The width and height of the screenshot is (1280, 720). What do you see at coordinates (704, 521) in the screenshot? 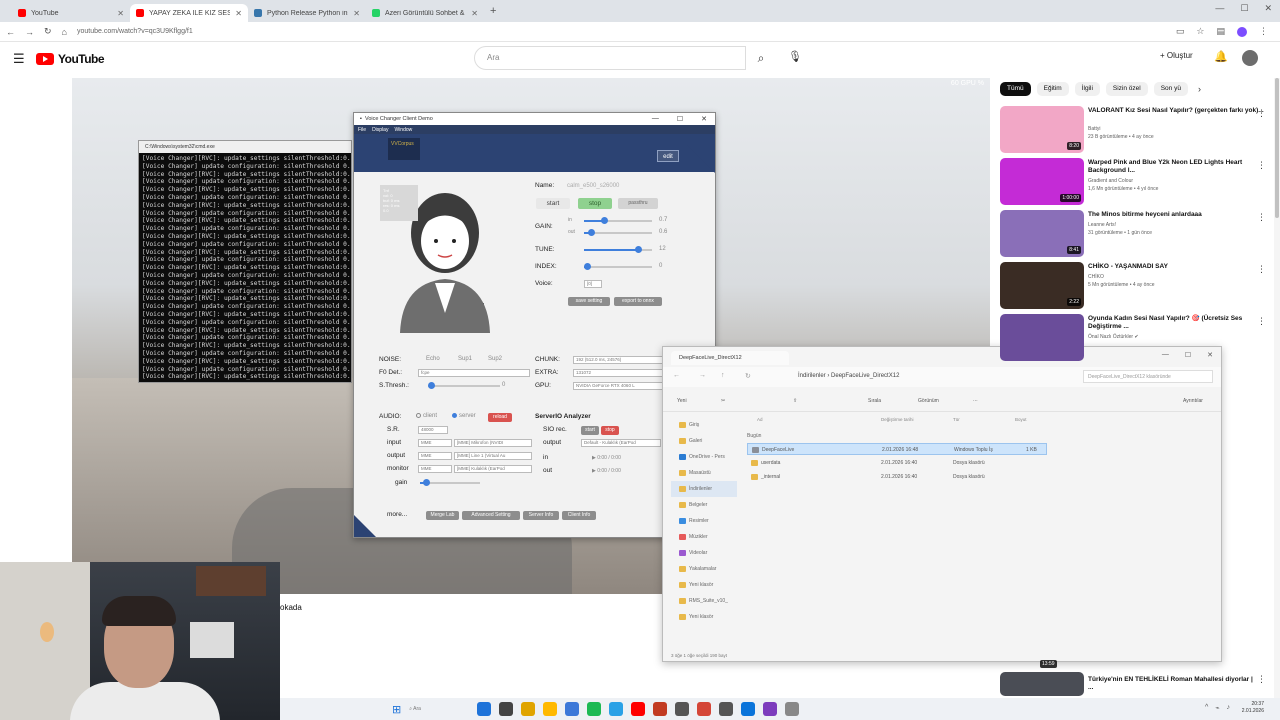
I see `explorer-sidebar-item: Resimler` at bounding box center [704, 521].